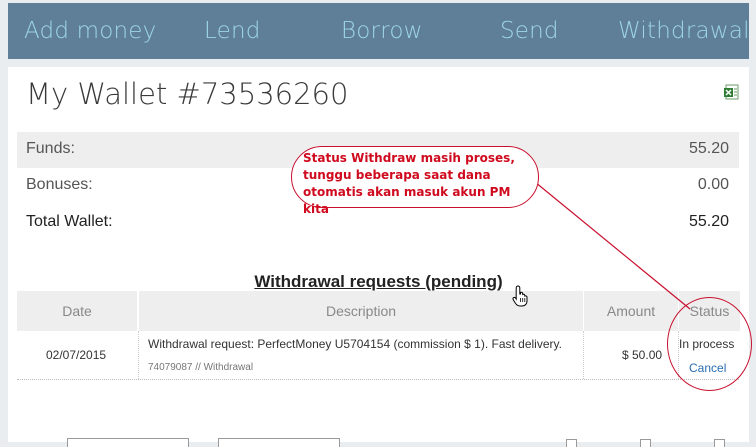 The image size is (756, 447). I want to click on status-highlight-ellipse, so click(709, 344).